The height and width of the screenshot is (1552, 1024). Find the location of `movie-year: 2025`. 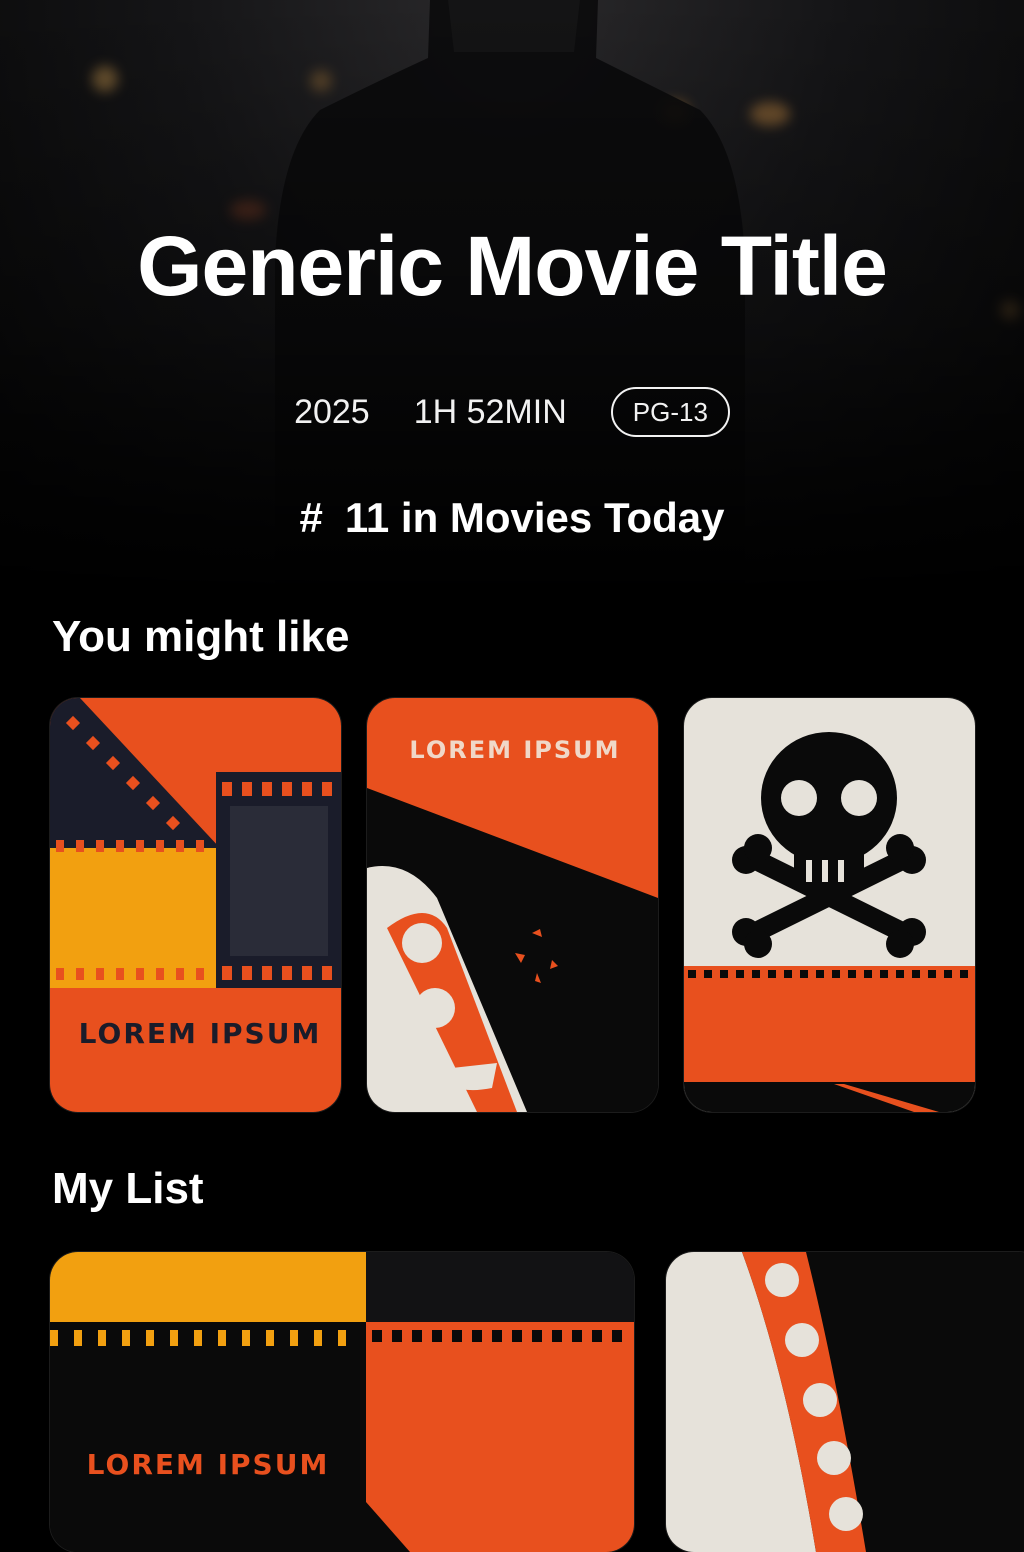

movie-year: 2025 is located at coordinates (332, 411).